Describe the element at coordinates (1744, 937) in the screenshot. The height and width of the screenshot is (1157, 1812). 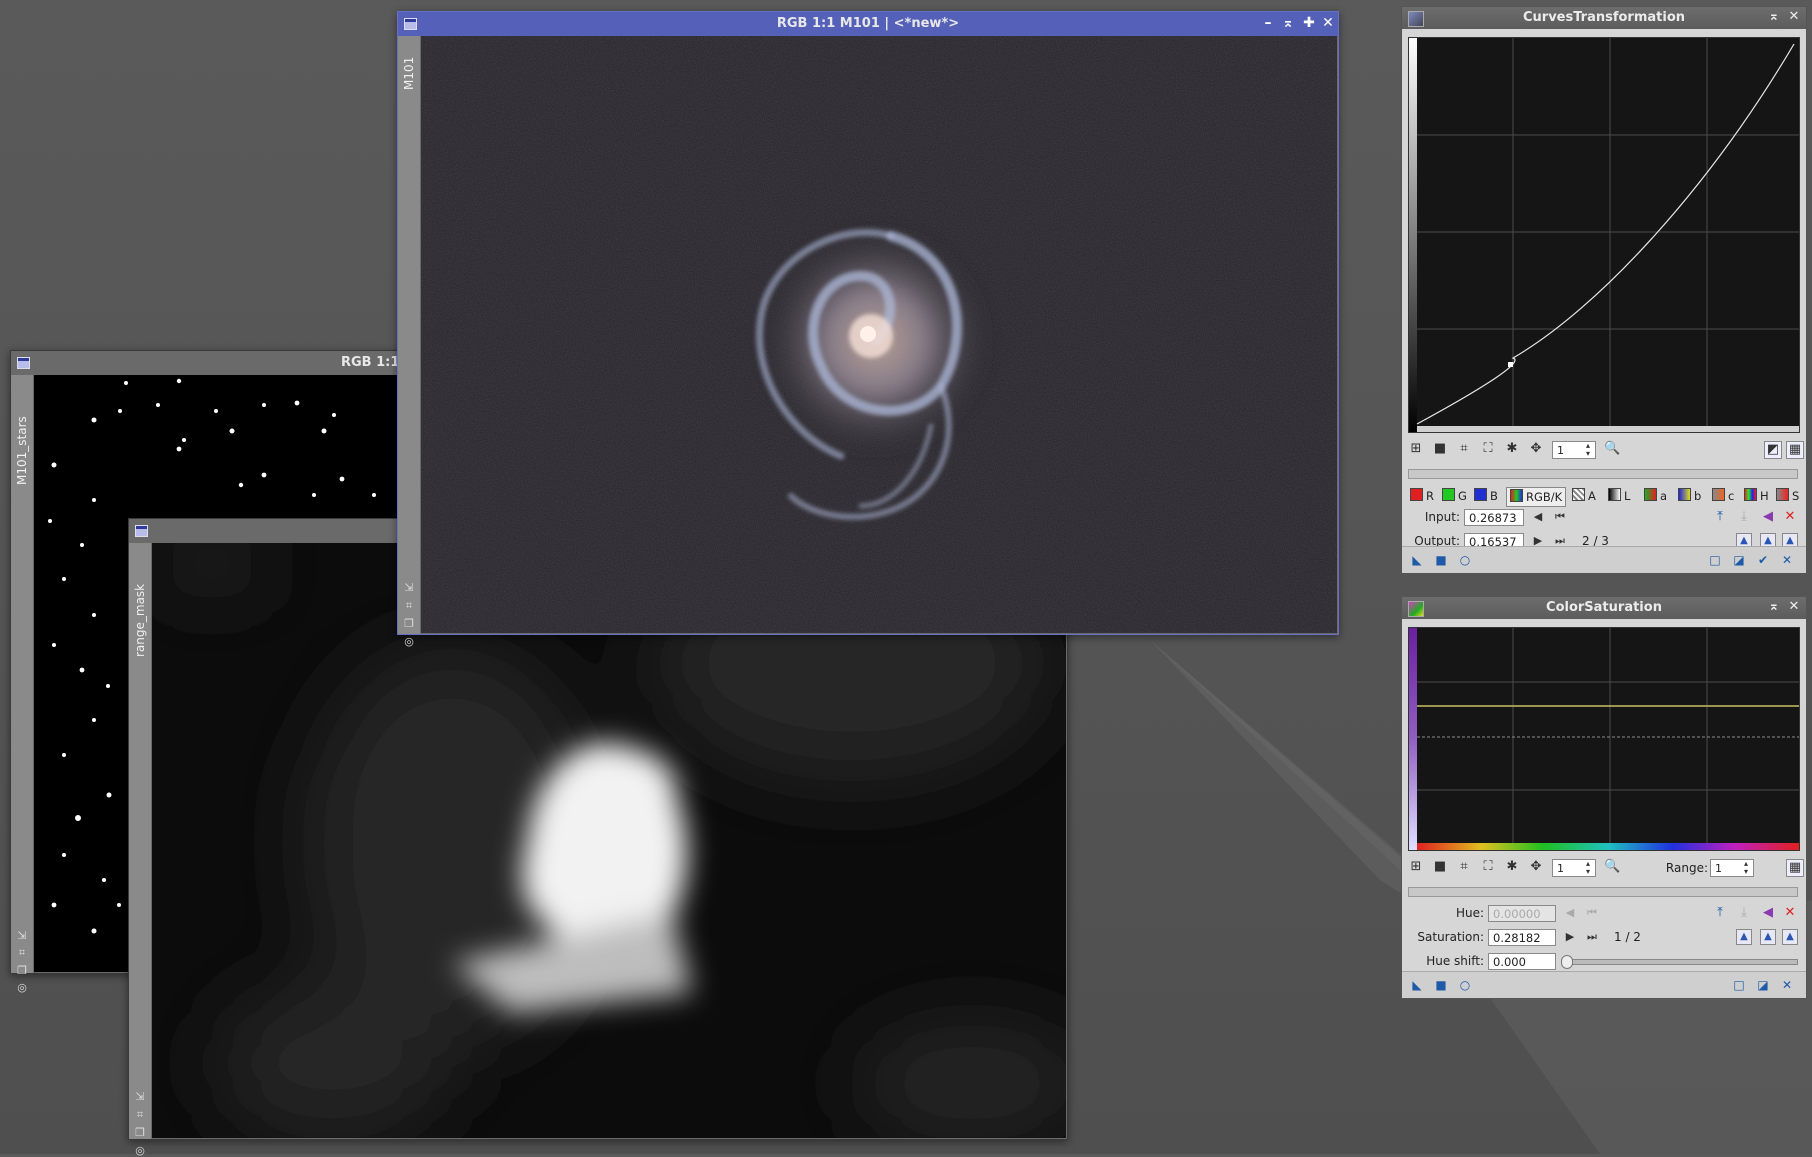
I see `interpolation-akima-icon: ▲` at that location.